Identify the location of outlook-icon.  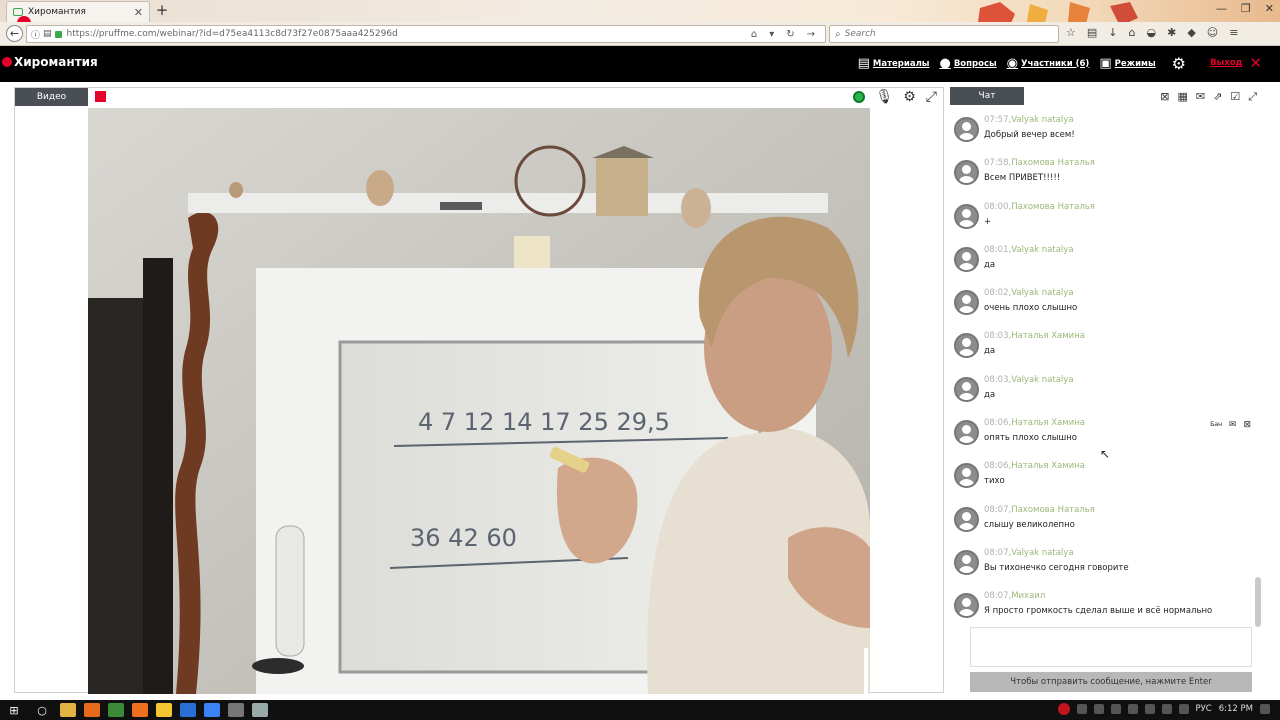
(188, 710).